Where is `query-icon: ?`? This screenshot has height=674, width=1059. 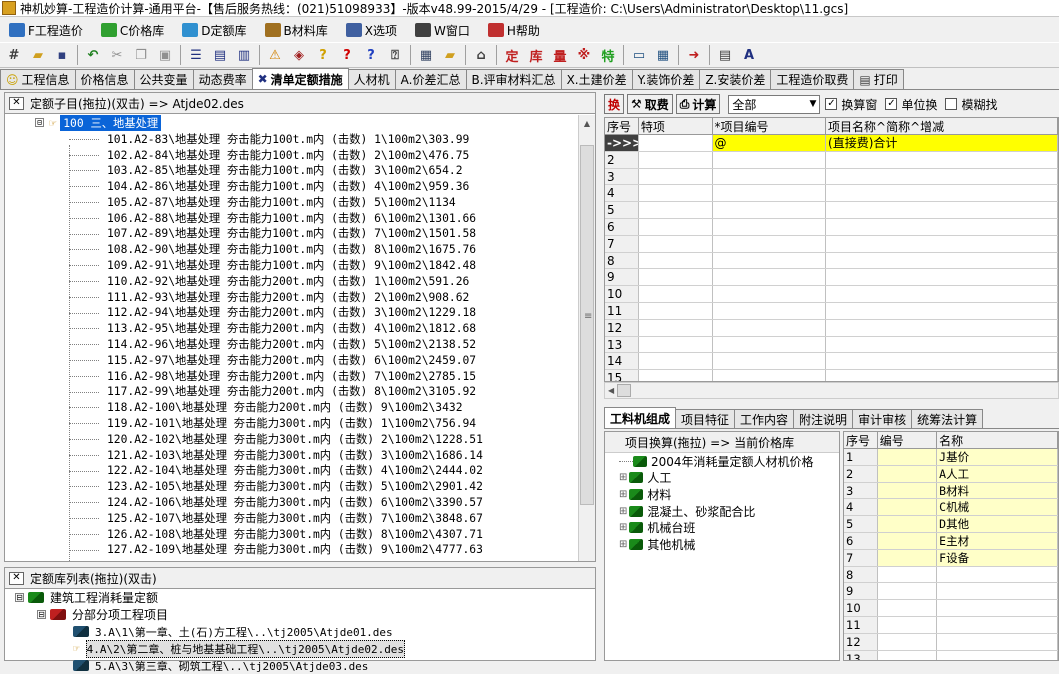
query-icon: ? is located at coordinates (323, 55).